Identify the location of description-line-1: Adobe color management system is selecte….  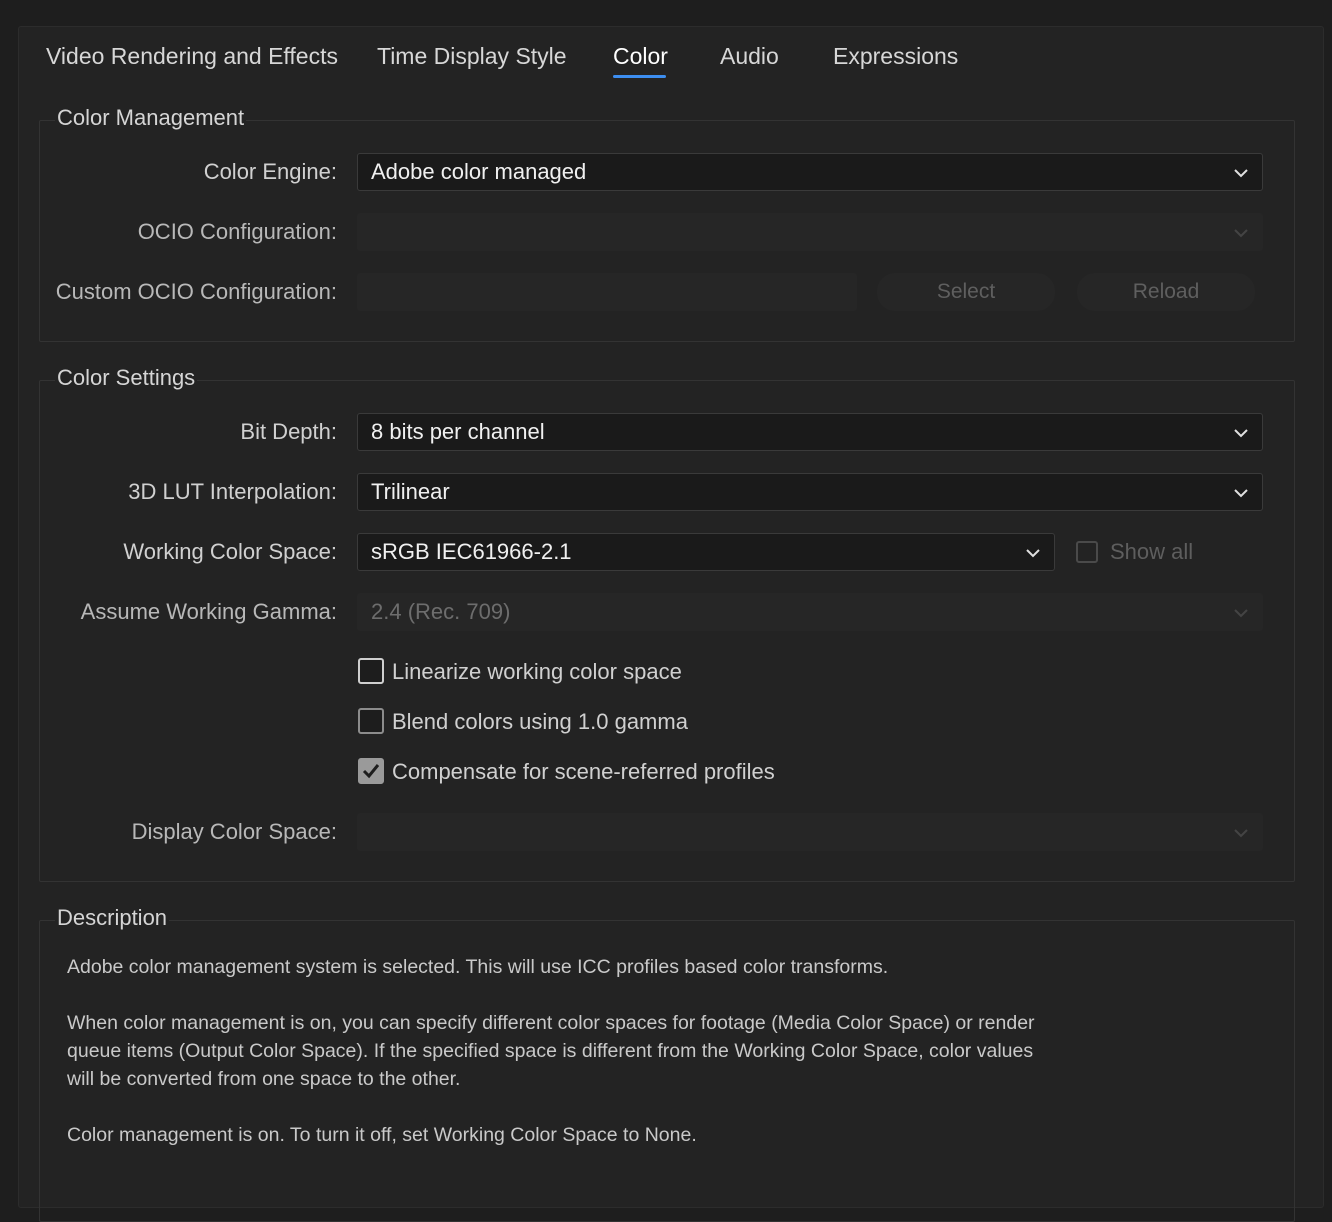
(478, 967).